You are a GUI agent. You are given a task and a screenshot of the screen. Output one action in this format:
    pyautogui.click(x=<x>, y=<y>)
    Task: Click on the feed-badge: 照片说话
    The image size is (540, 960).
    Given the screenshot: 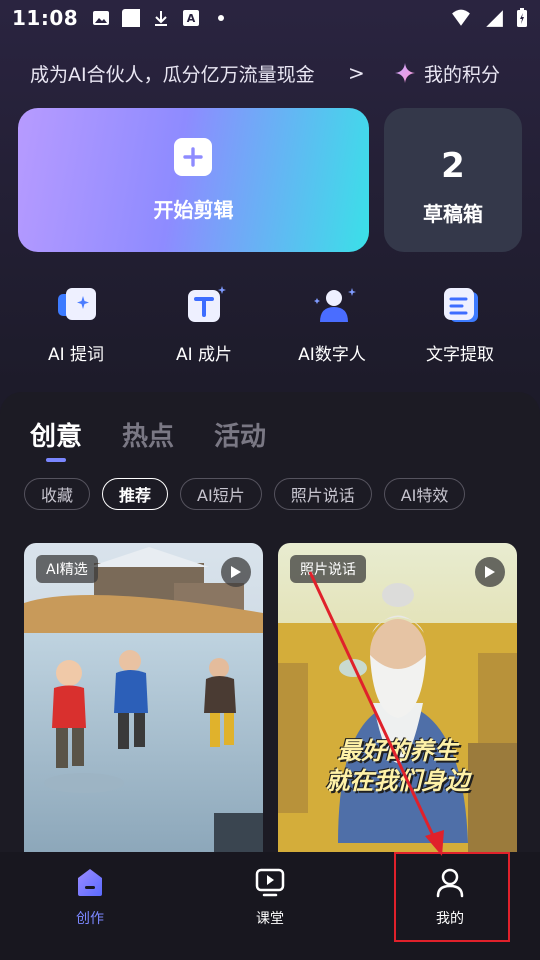 What is the action you would take?
    pyautogui.click(x=328, y=569)
    